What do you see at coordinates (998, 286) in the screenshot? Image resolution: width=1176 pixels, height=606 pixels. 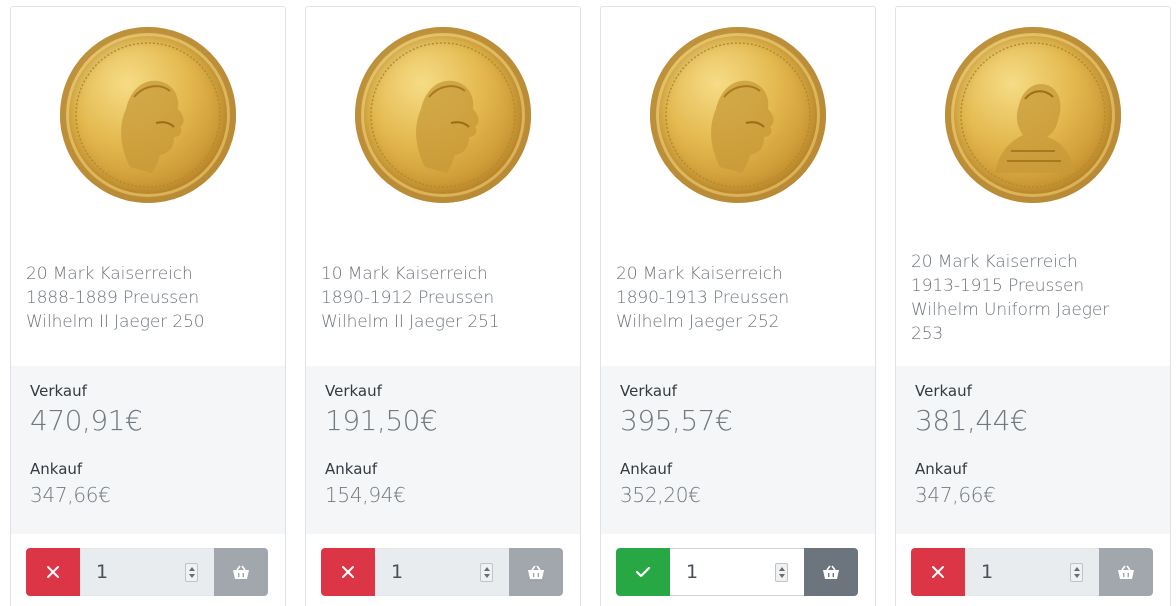 I see `product-title-line: 1913-1915 Preussen` at bounding box center [998, 286].